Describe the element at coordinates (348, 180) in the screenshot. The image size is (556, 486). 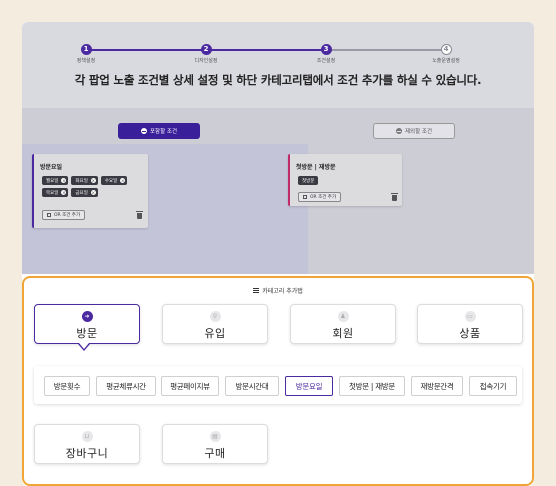
I see `condition-chips: 첫방문` at that location.